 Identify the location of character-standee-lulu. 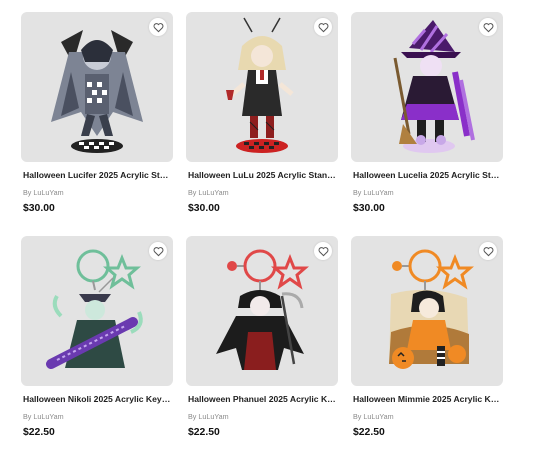
(260, 85).